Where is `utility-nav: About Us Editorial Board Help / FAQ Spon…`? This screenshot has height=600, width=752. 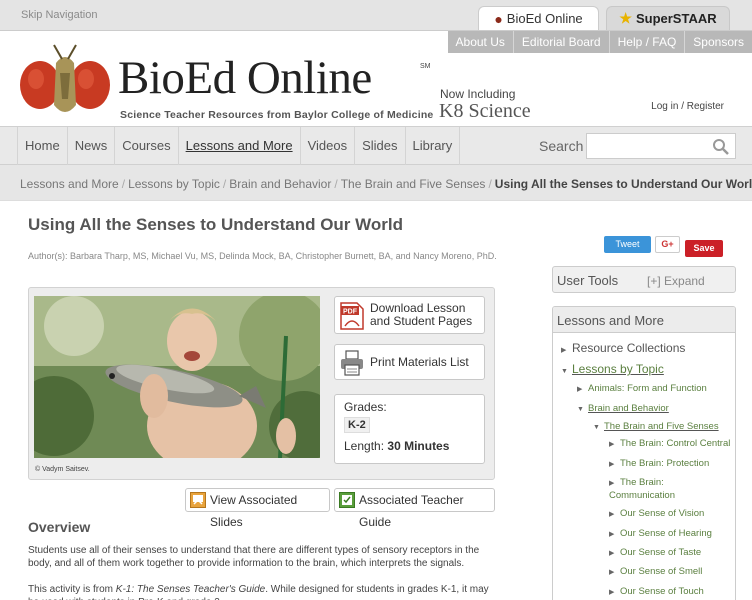 utility-nav: About Us Editorial Board Help / FAQ Spon… is located at coordinates (599, 42).